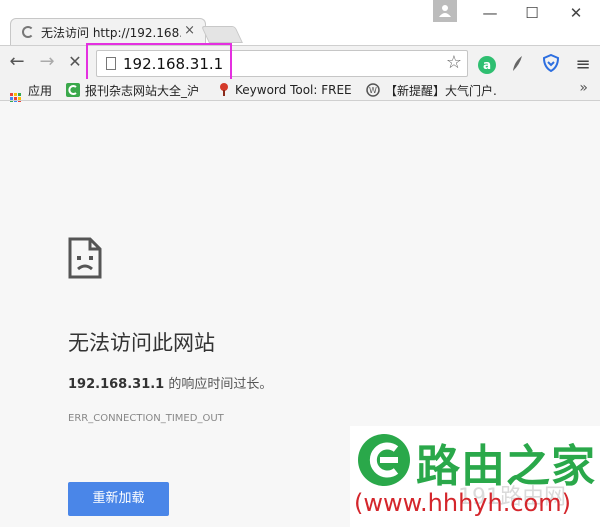  Describe the element at coordinates (75, 62) in the screenshot. I see `stop-button: ✕` at that location.